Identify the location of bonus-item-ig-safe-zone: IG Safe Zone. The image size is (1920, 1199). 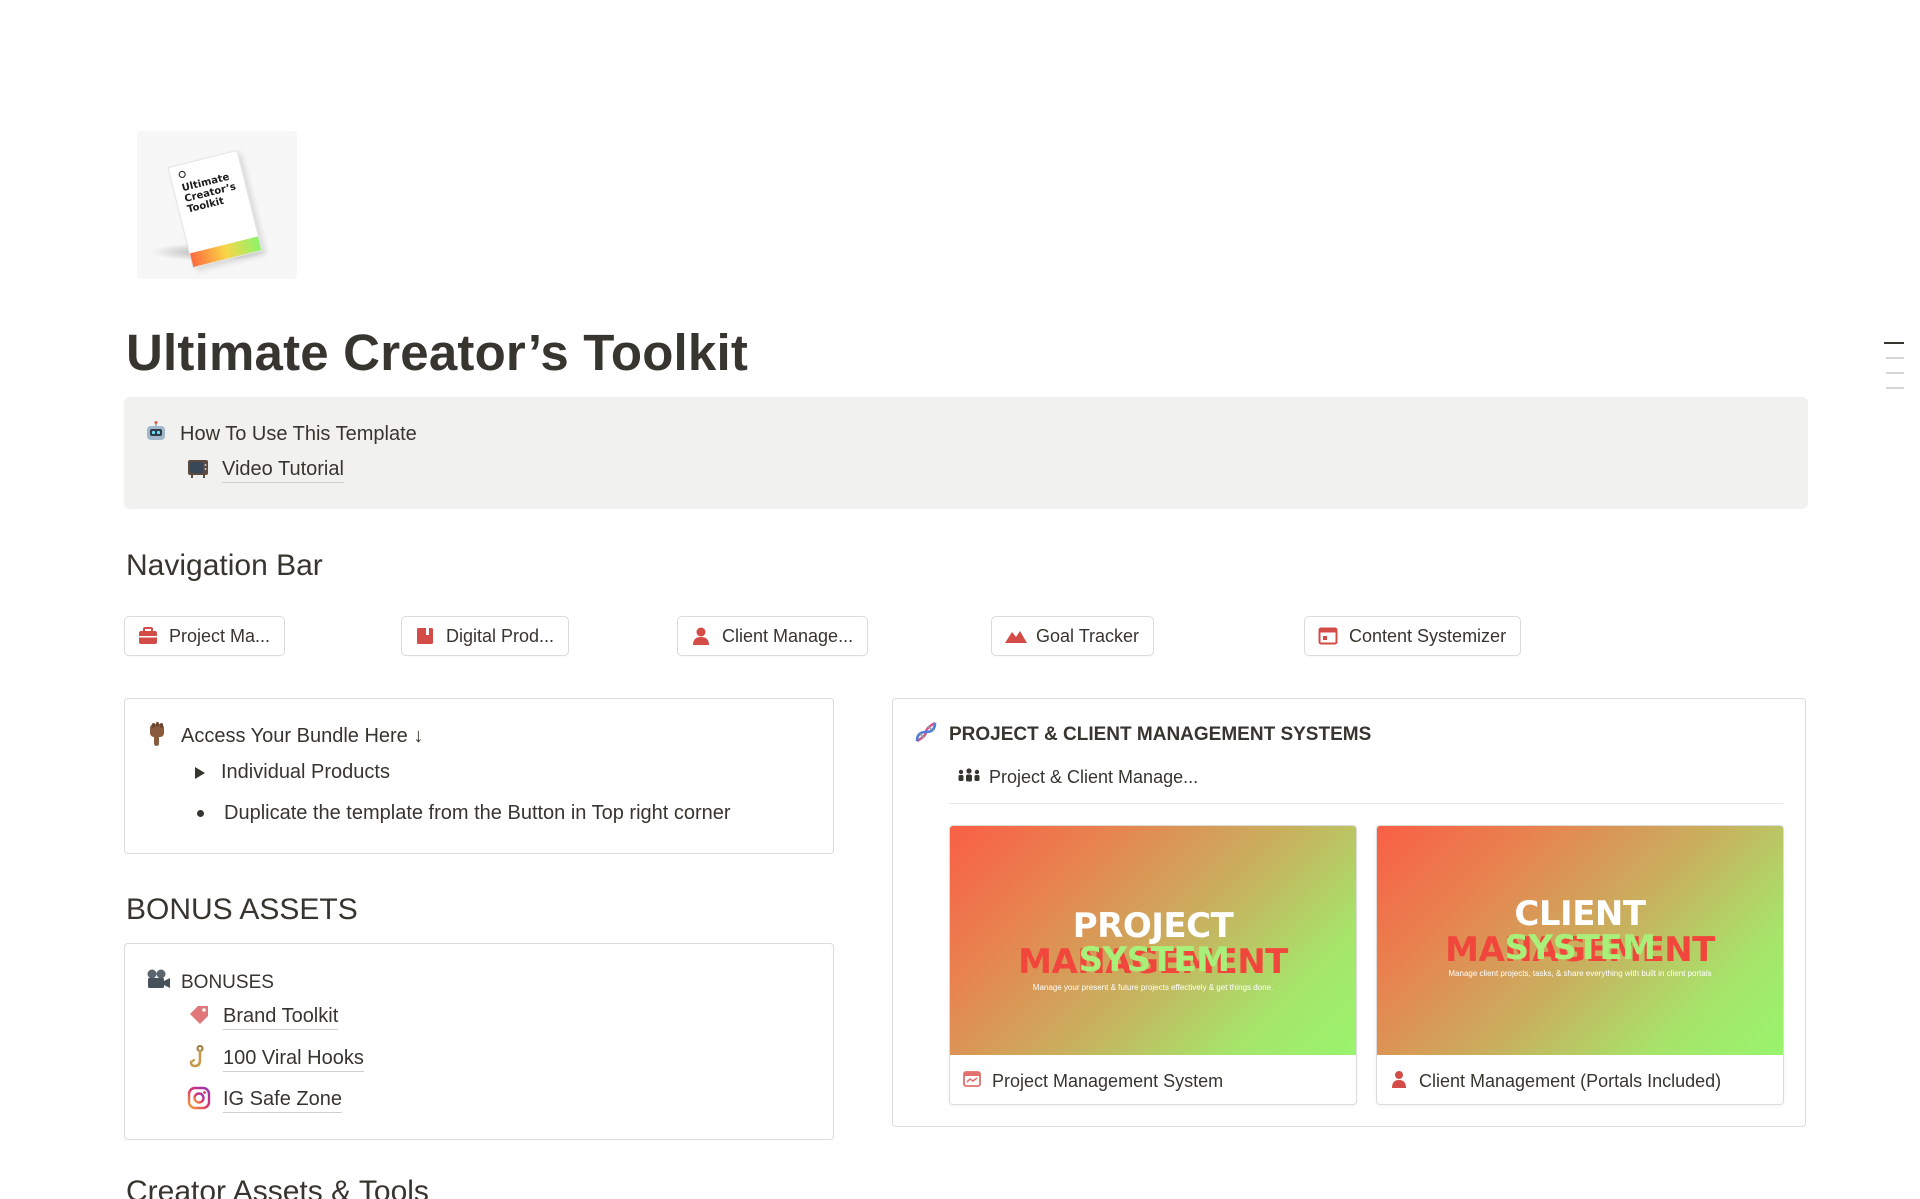
(264, 1100).